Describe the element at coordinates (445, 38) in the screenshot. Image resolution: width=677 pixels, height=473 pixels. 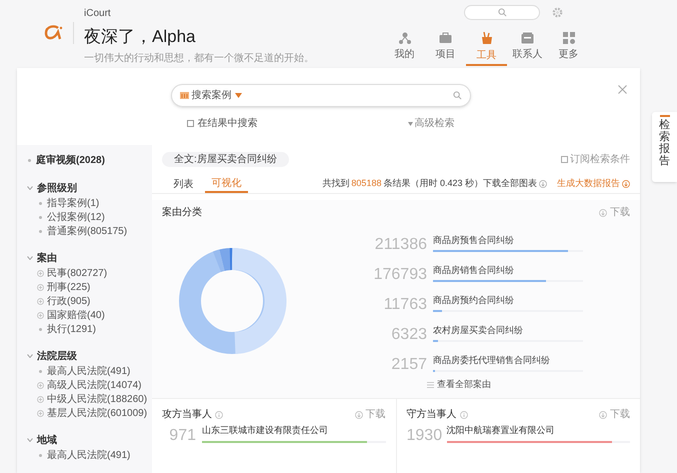
I see `briefcase-icon` at that location.